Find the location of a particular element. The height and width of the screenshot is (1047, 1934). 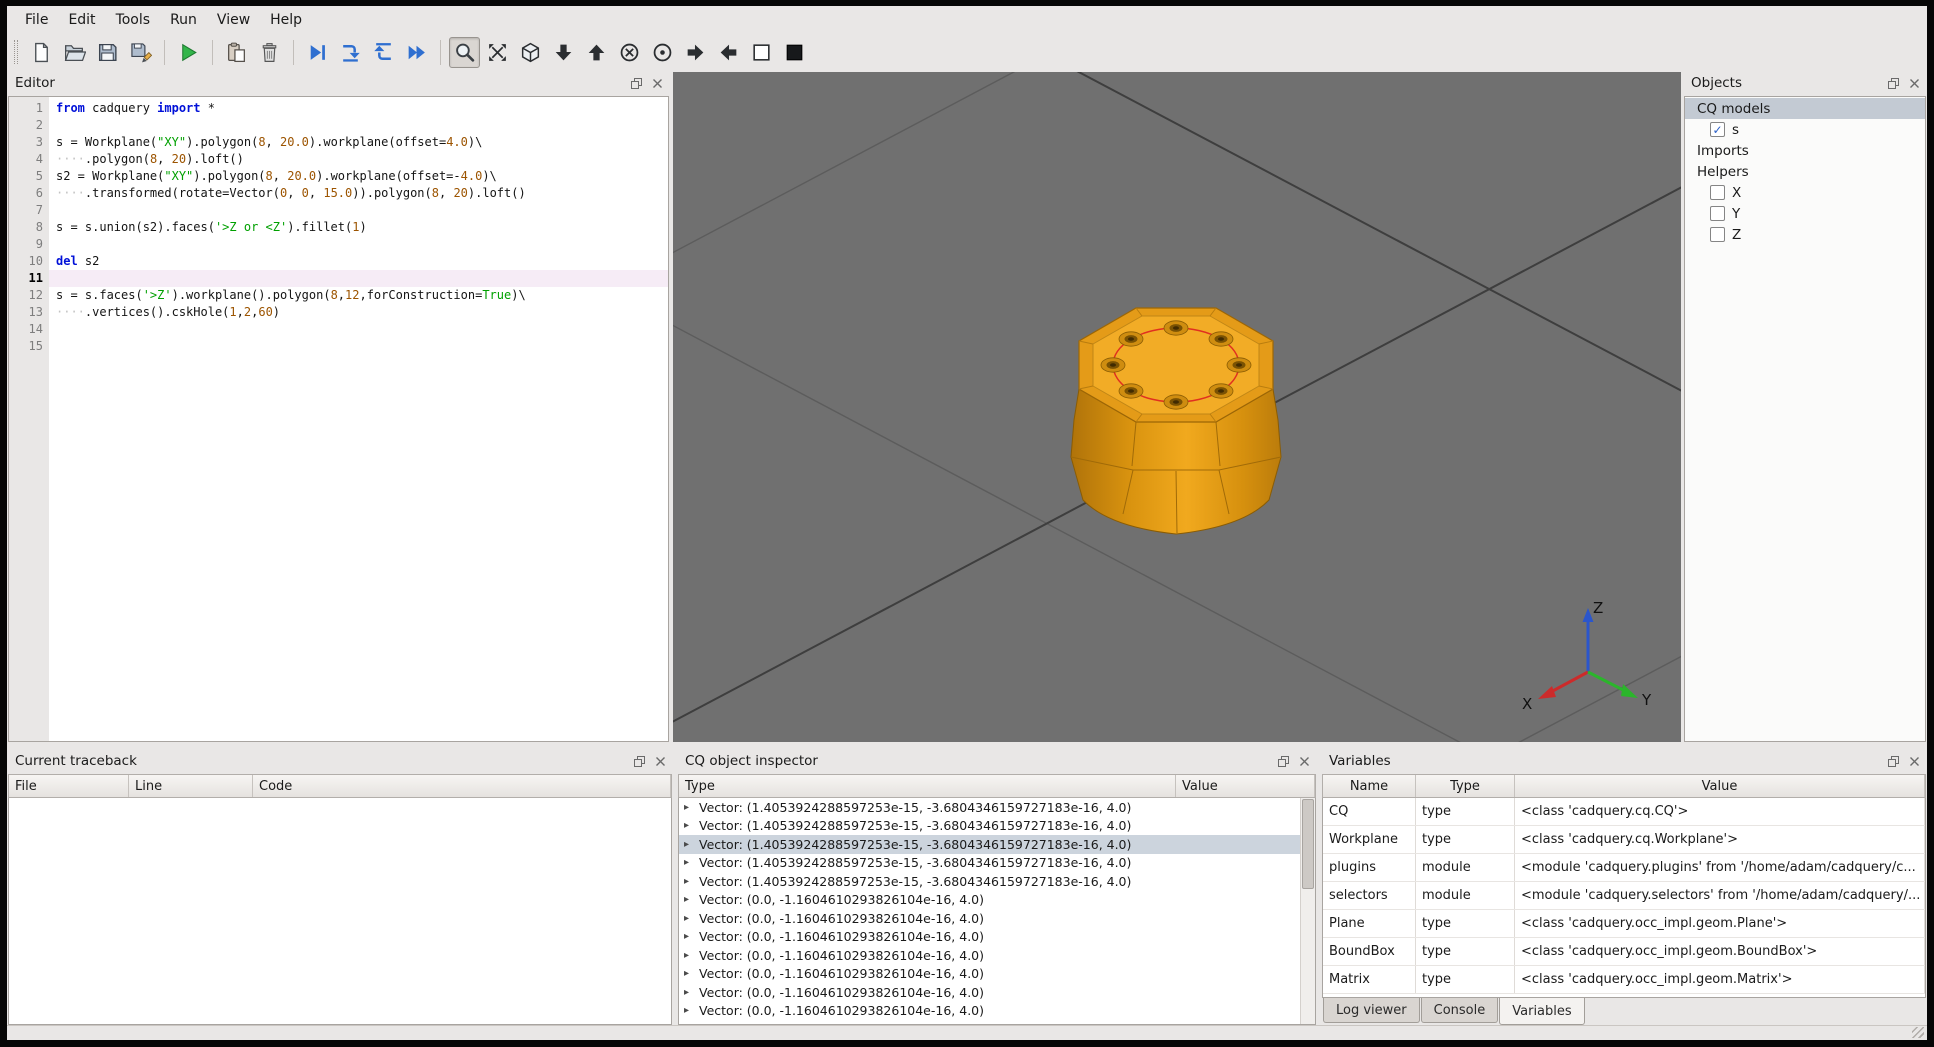

column-header-line: Line is located at coordinates (191, 786).